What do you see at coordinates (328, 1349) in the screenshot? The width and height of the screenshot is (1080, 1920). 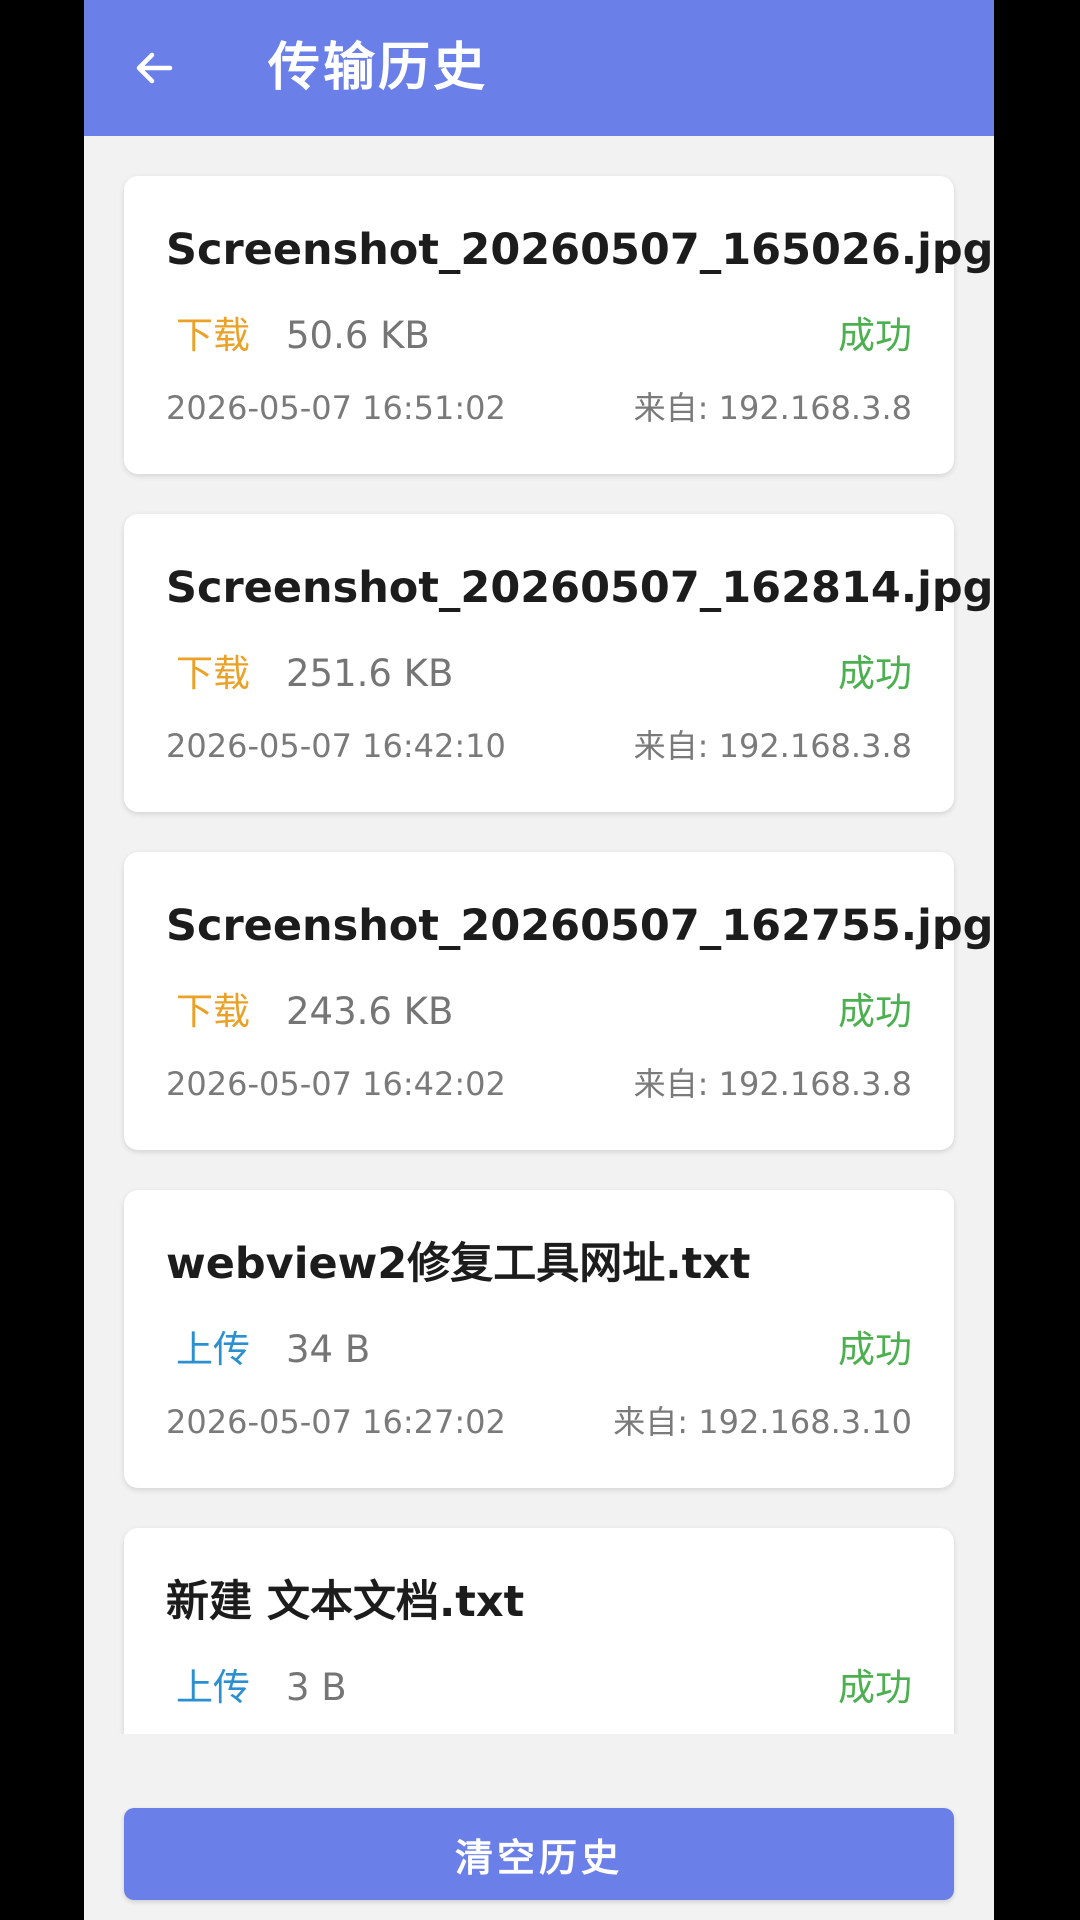 I see `file-size: 34 B` at bounding box center [328, 1349].